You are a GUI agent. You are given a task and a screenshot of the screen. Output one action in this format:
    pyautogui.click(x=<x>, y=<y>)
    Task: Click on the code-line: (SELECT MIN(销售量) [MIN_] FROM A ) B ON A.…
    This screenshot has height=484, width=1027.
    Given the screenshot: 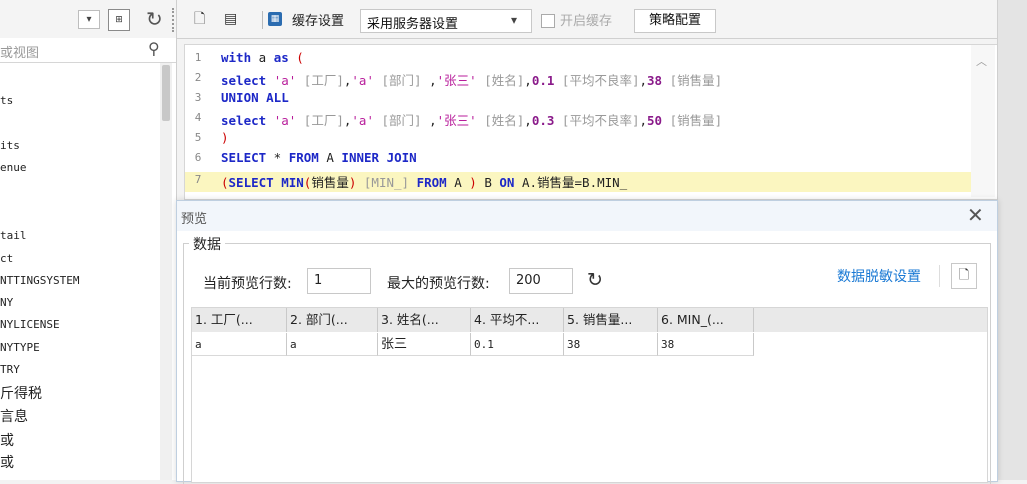 What is the action you would take?
    pyautogui.click(x=424, y=181)
    